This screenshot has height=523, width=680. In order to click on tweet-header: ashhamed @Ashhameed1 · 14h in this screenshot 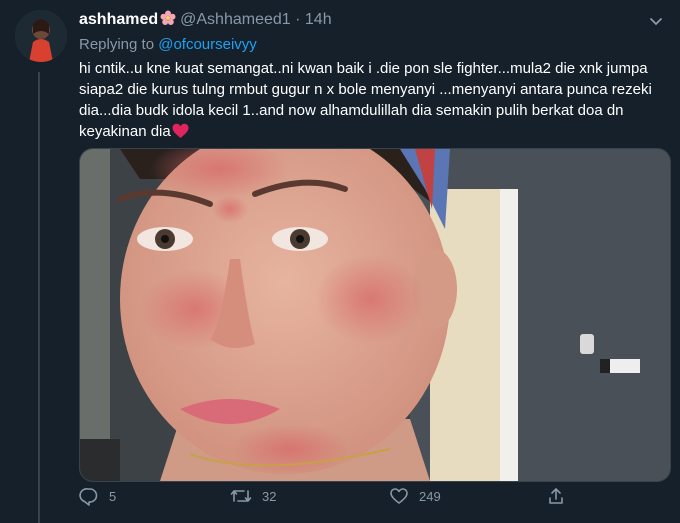, I will do `click(205, 21)`.